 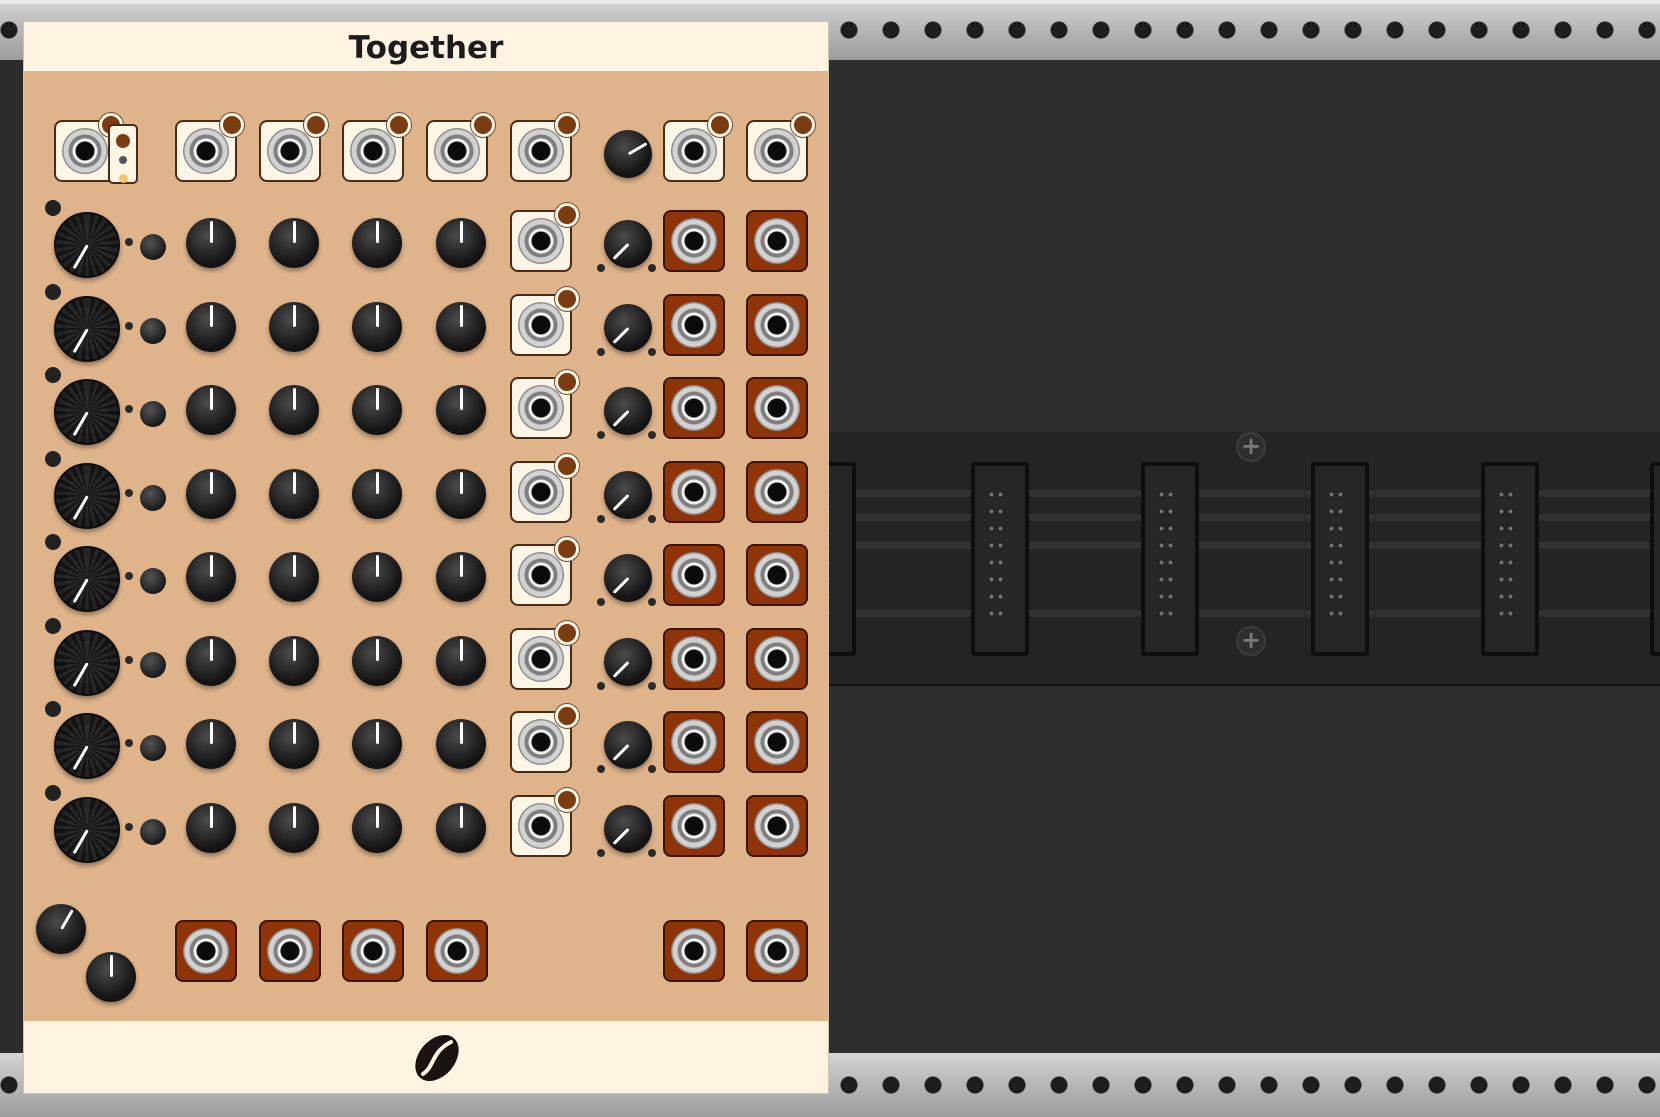 What do you see at coordinates (61, 929) in the screenshot?
I see `global-knob-a` at bounding box center [61, 929].